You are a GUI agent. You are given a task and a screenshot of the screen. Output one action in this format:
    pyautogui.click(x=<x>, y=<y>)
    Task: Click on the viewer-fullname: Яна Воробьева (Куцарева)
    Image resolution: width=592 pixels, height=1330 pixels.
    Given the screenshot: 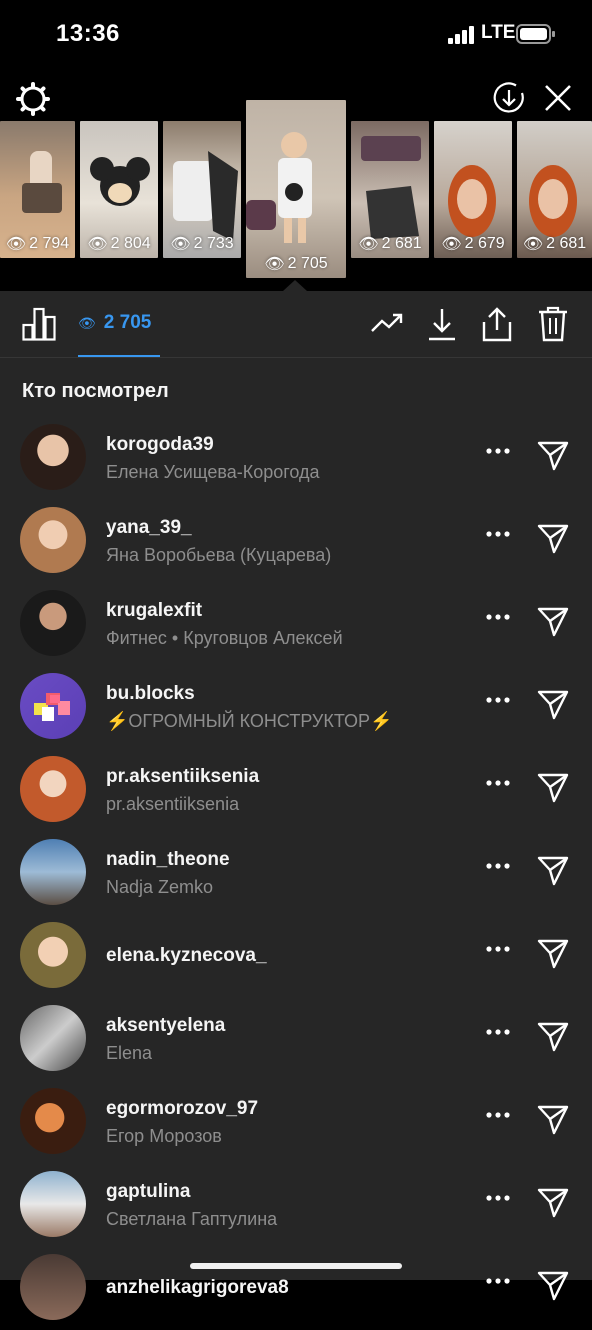 What is the action you would take?
    pyautogui.click(x=219, y=555)
    